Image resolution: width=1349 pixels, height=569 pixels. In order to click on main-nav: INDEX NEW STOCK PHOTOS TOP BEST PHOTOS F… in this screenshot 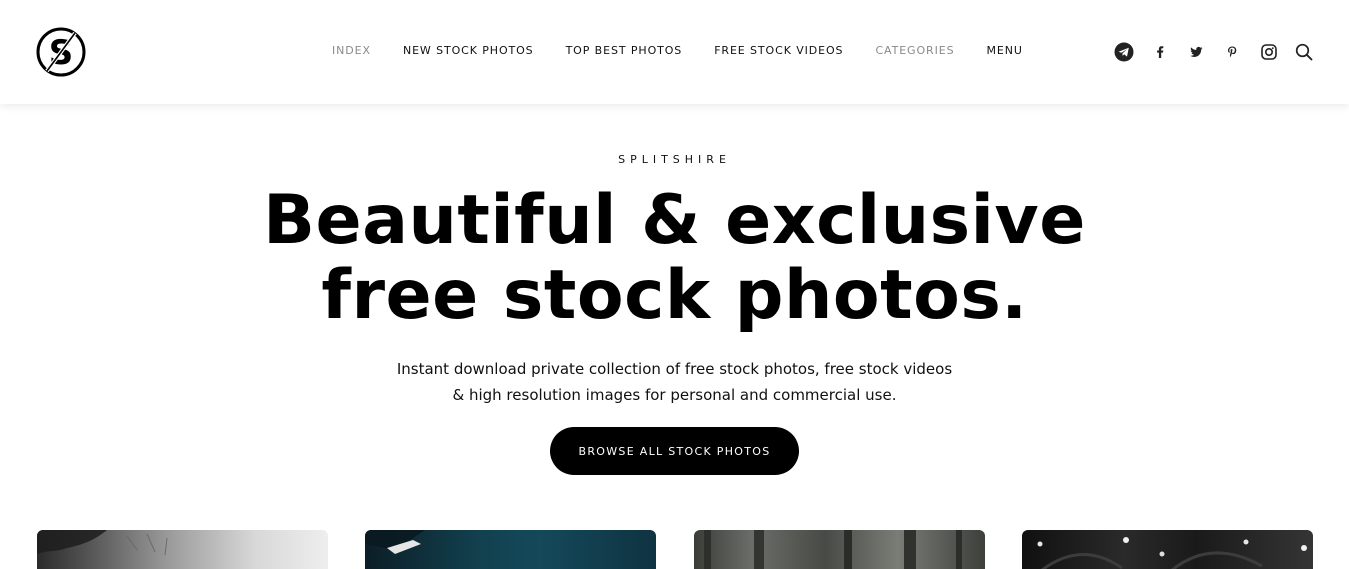, I will do `click(677, 51)`.